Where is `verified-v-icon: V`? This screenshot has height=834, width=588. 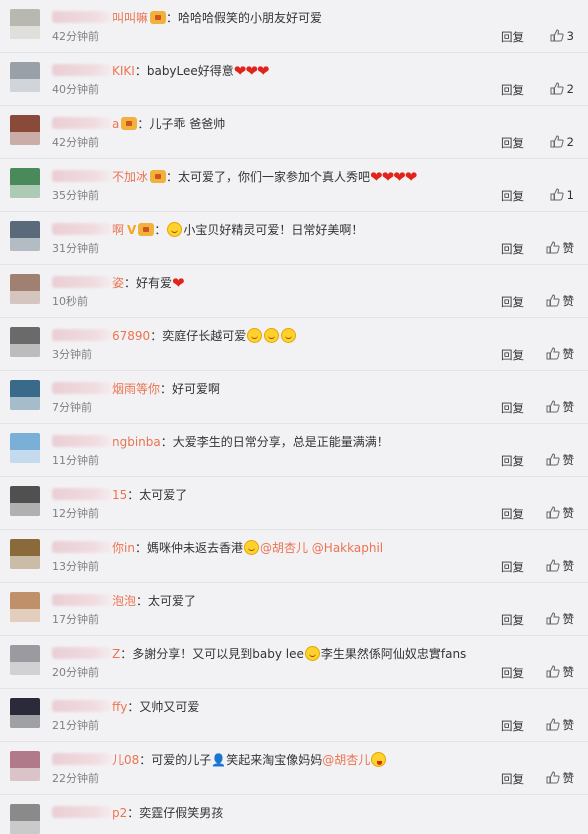
verified-v-icon: V is located at coordinates (132, 230).